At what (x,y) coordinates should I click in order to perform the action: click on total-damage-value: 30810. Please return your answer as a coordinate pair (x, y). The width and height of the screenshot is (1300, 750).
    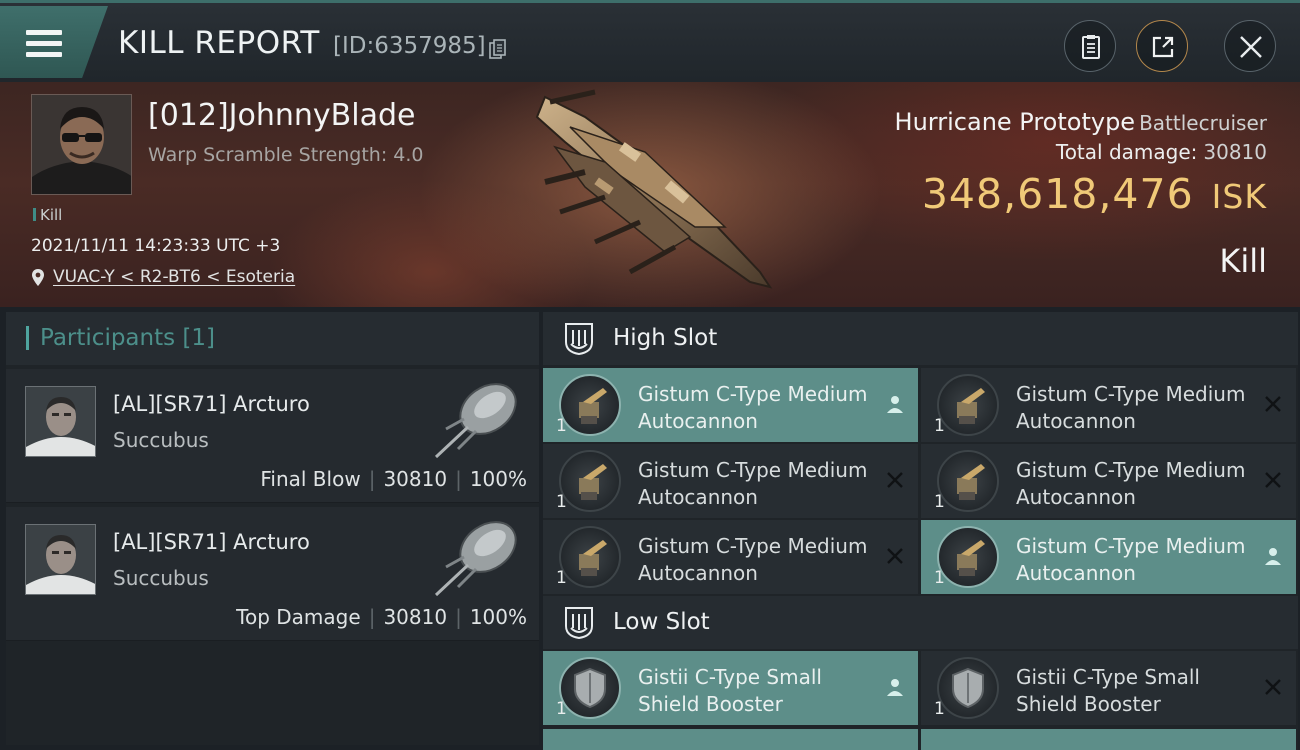
    Looking at the image, I should click on (1235, 152).